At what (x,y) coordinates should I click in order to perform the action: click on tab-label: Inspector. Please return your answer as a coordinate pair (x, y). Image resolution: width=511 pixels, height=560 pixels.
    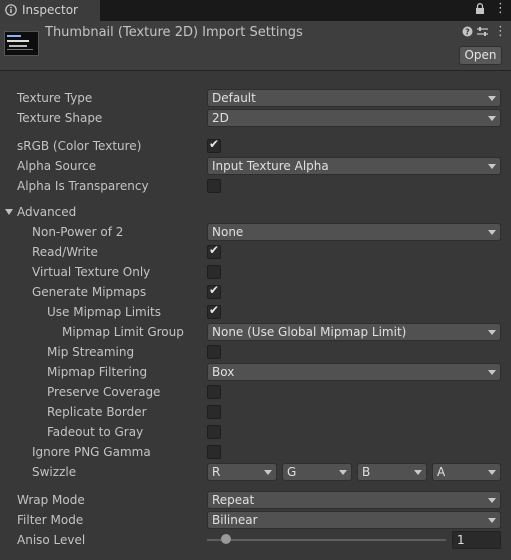
    Looking at the image, I should click on (50, 10).